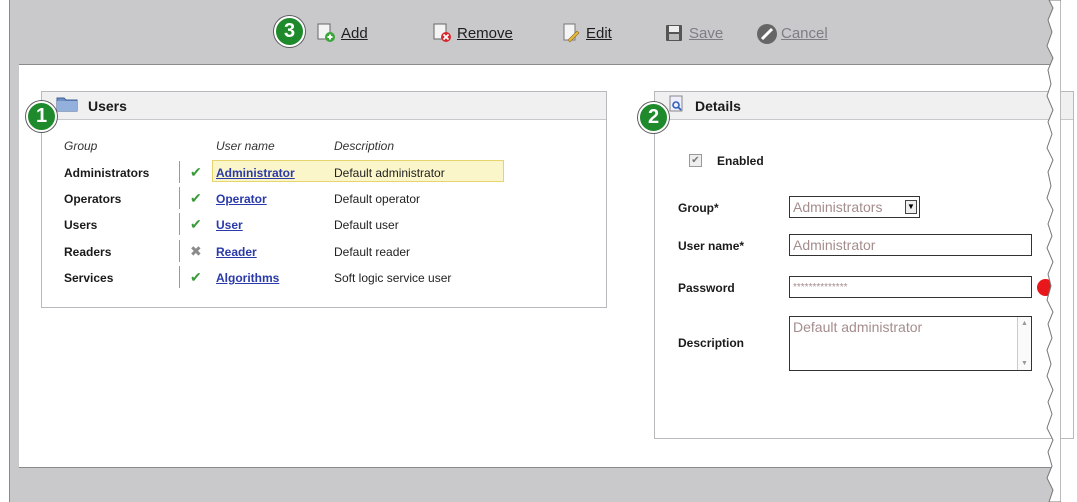 Image resolution: width=1077 pixels, height=502 pixels. Describe the element at coordinates (740, 161) in the screenshot. I see `enabled-label: Enabled` at that location.